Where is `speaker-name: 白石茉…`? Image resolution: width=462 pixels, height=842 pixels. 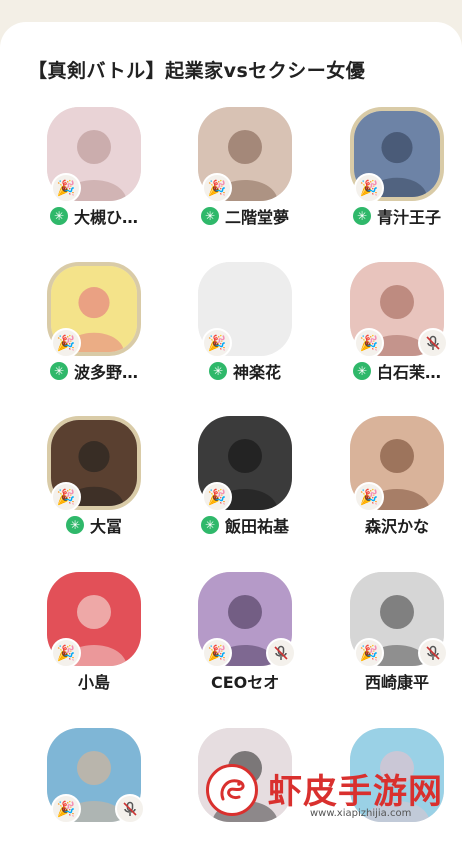 speaker-name: 白石茉… is located at coordinates (409, 372).